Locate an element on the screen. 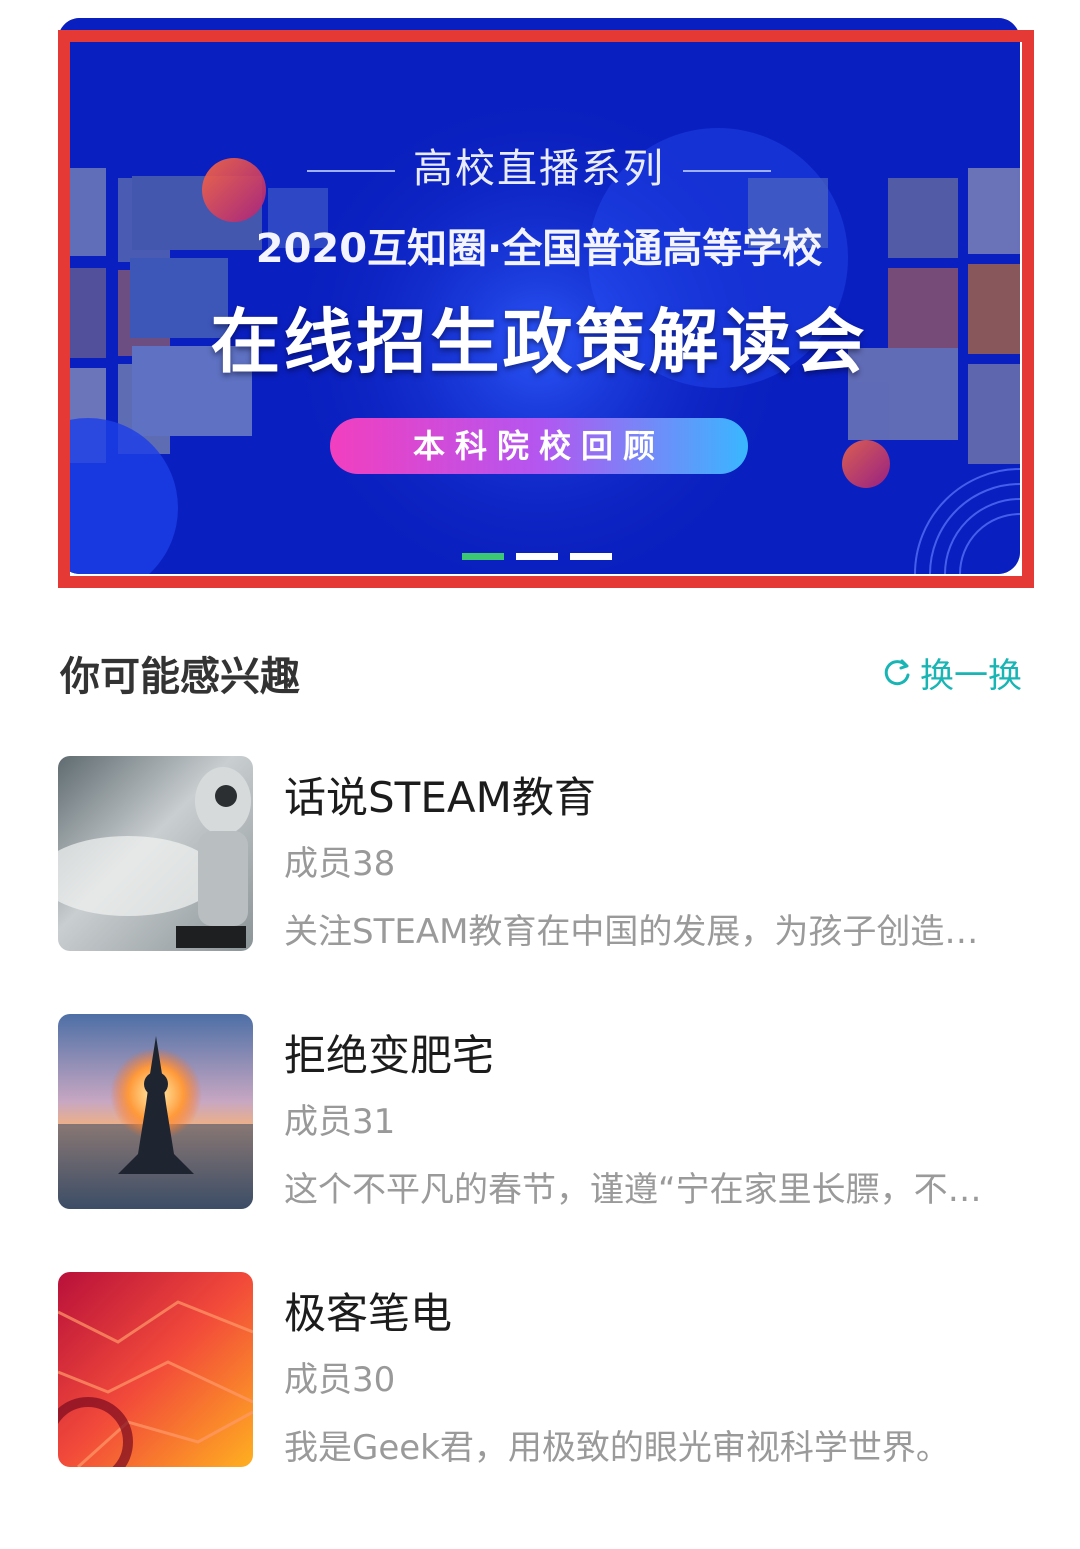 The height and width of the screenshot is (1549, 1080). banner-divider-left is located at coordinates (351, 171).